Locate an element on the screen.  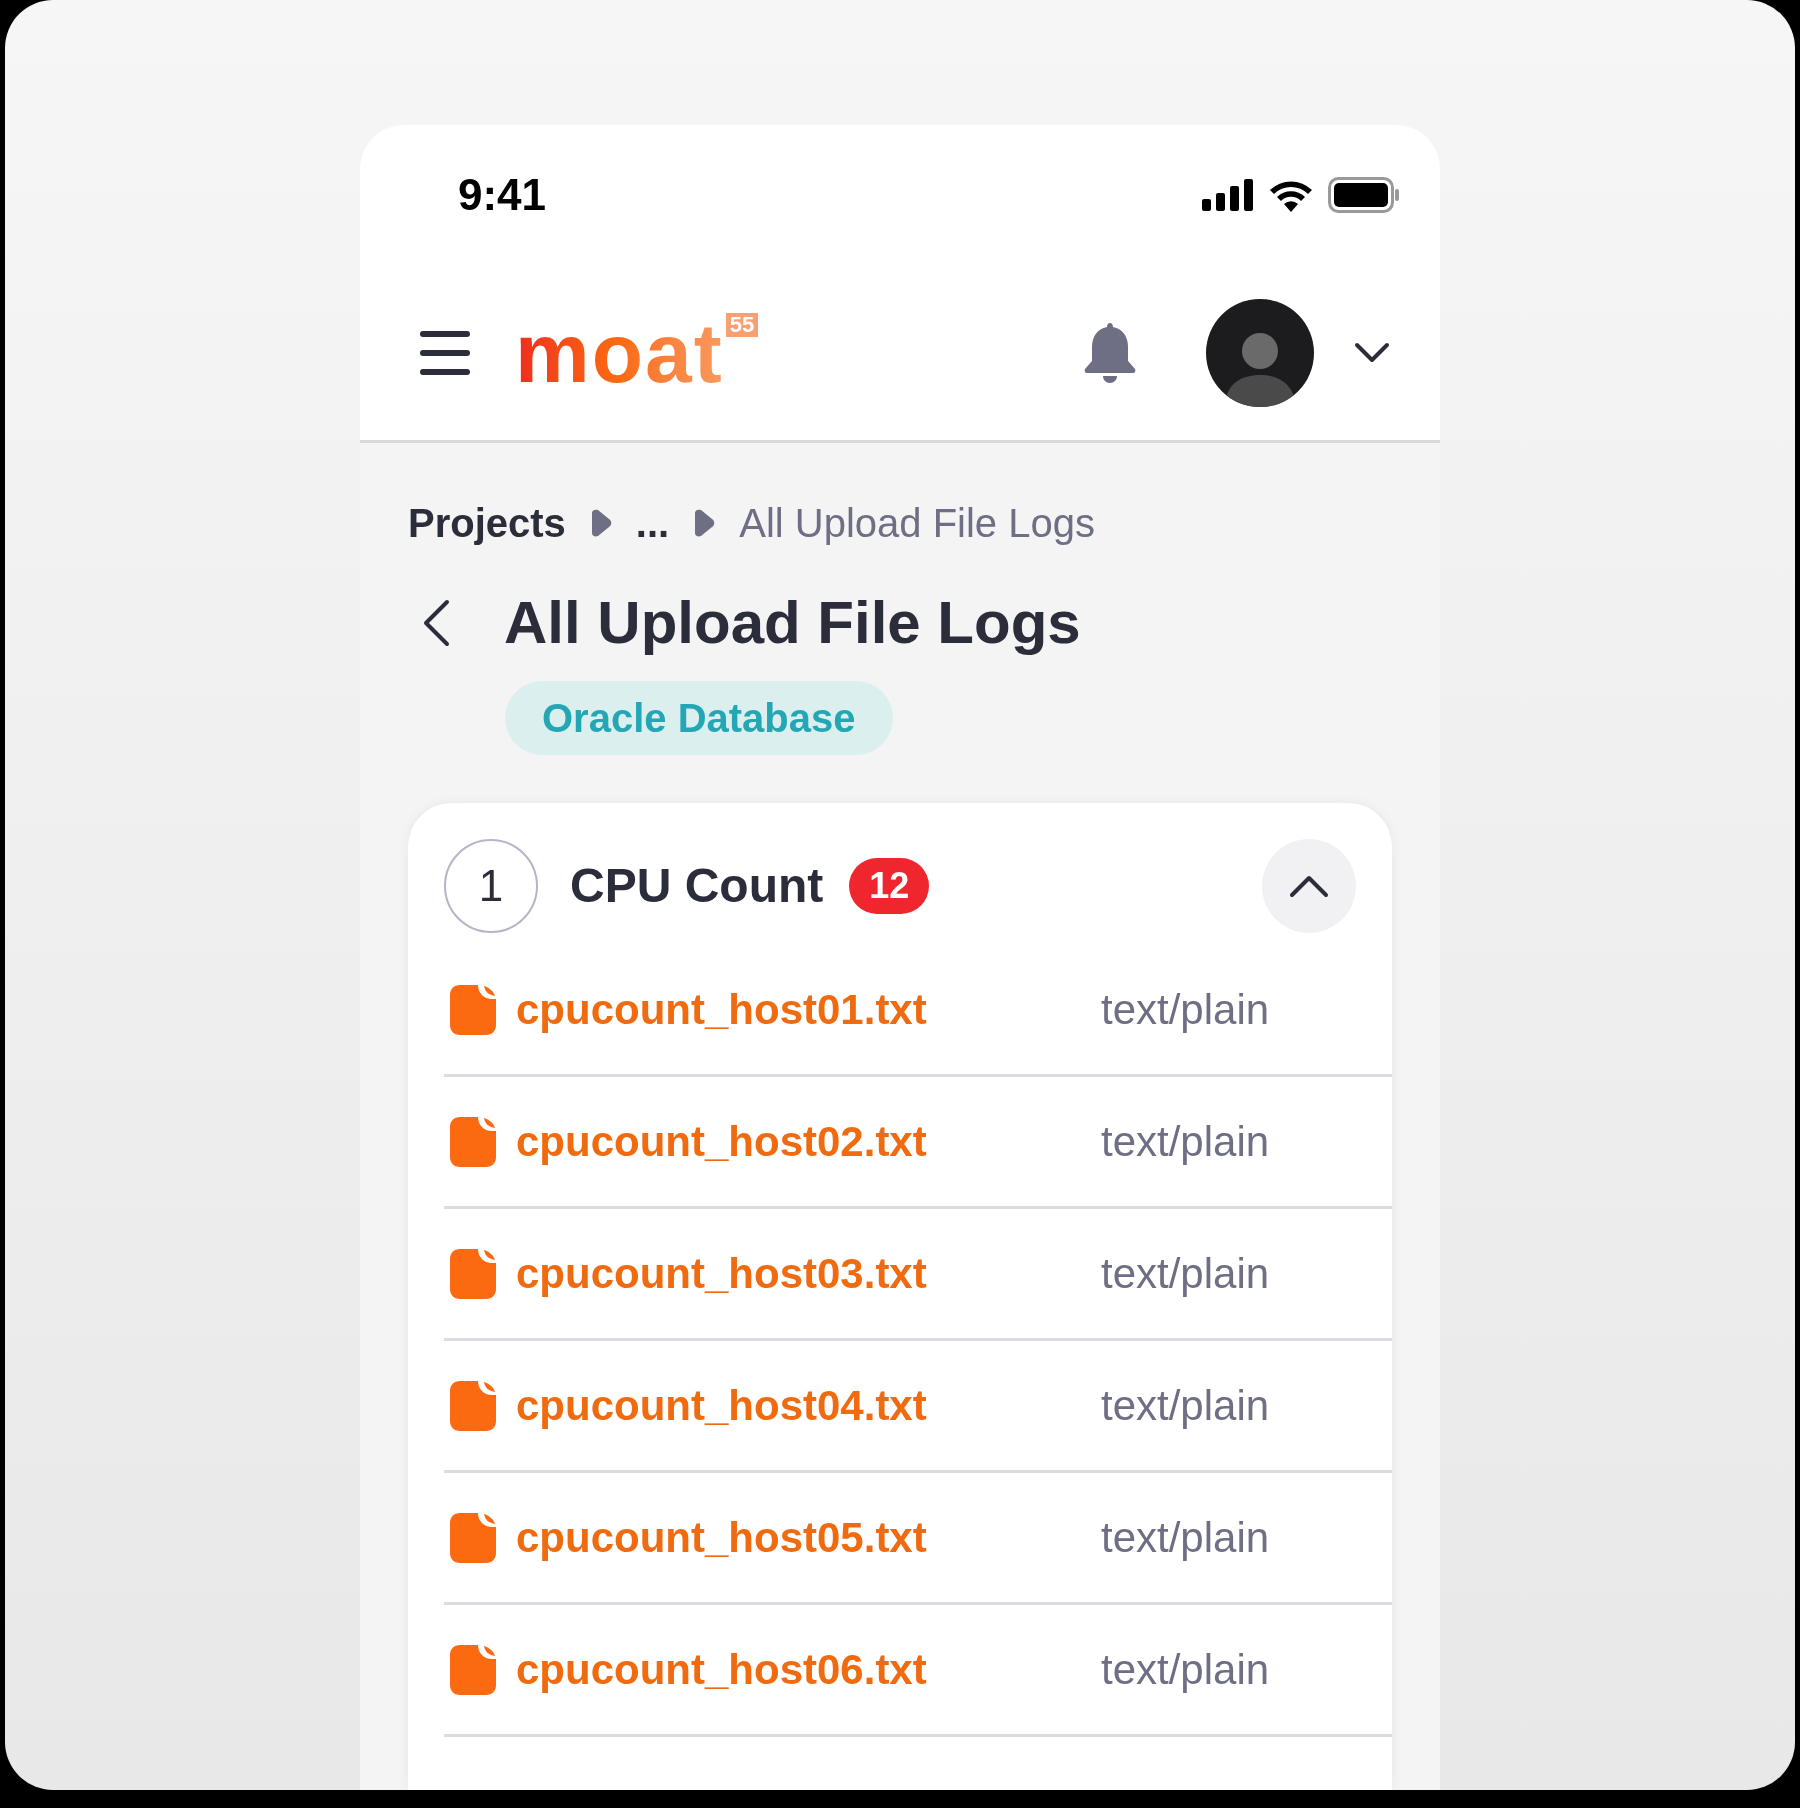
status-time: 9:41 is located at coordinates (502, 195).